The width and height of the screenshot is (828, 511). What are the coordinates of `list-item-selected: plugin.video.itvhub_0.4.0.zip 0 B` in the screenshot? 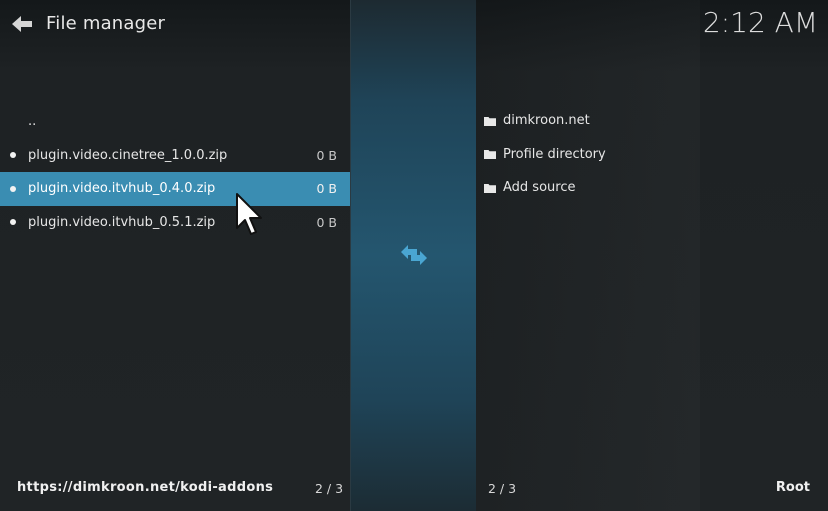 It's located at (175, 189).